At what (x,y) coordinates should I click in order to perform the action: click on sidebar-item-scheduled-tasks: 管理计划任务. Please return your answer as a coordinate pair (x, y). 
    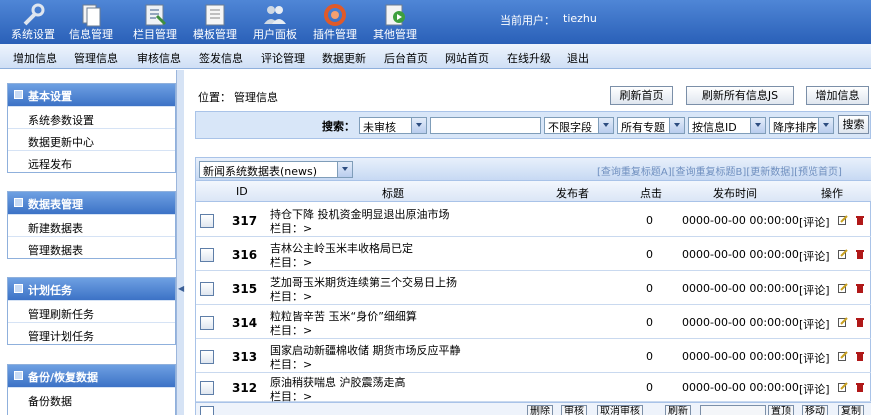
    Looking at the image, I should click on (91, 333).